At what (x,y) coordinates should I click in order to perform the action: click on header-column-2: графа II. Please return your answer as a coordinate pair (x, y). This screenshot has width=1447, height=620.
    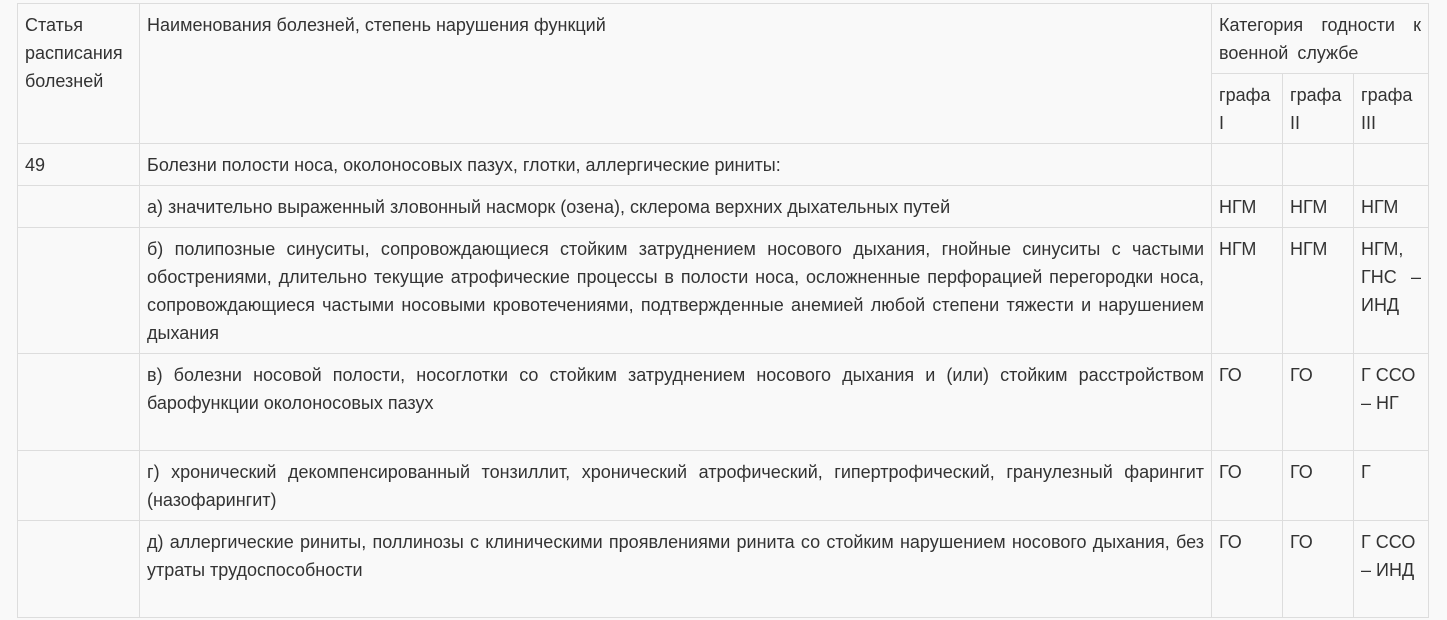
    Looking at the image, I should click on (1318, 108).